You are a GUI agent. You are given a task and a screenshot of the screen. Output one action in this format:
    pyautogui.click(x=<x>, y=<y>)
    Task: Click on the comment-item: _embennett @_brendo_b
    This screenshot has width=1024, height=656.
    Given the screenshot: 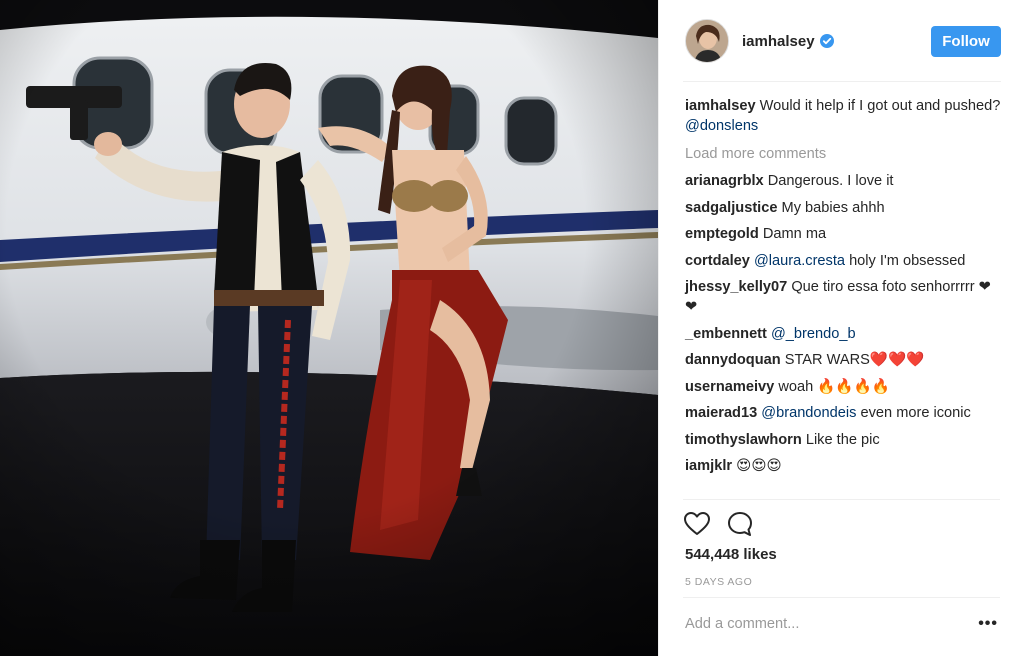 What is the action you would take?
    pyautogui.click(x=844, y=334)
    